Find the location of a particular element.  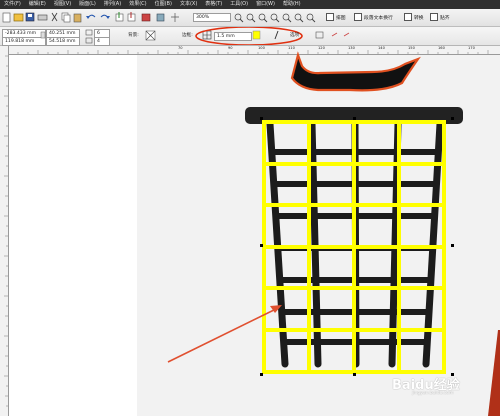

options-label: 选项 is located at coordinates (295, 35).